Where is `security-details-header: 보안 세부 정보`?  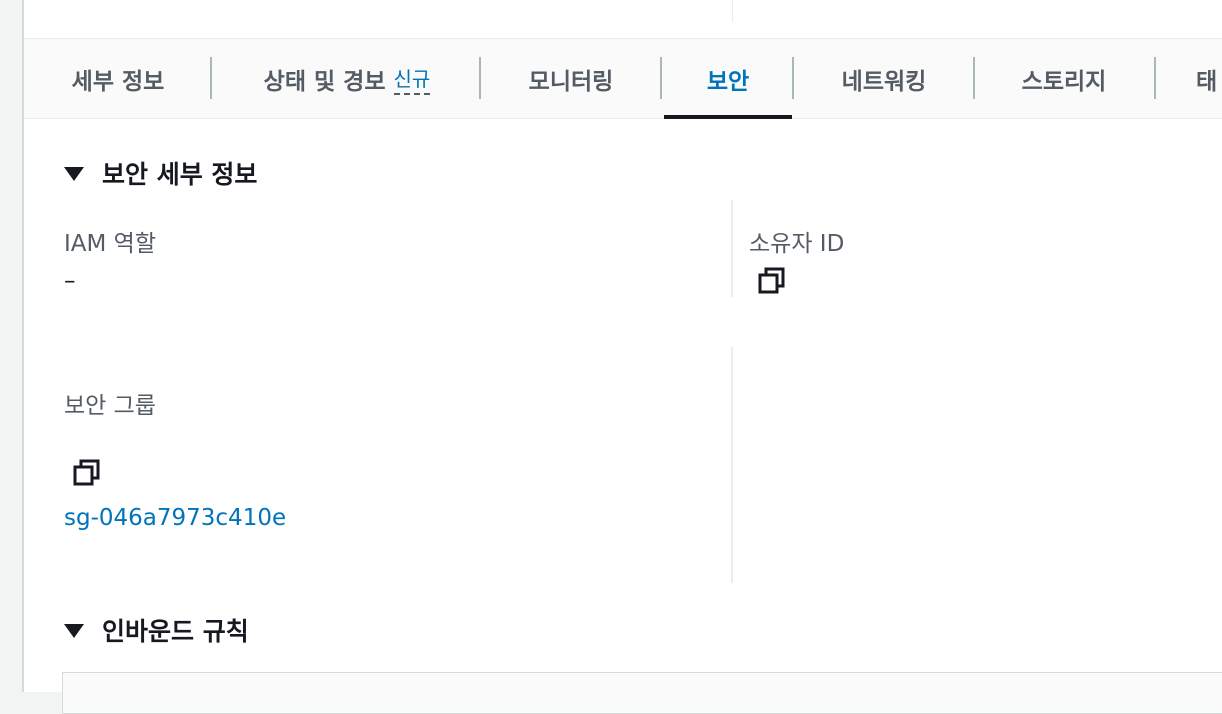
security-details-header: 보안 세부 정보 is located at coordinates (160, 173).